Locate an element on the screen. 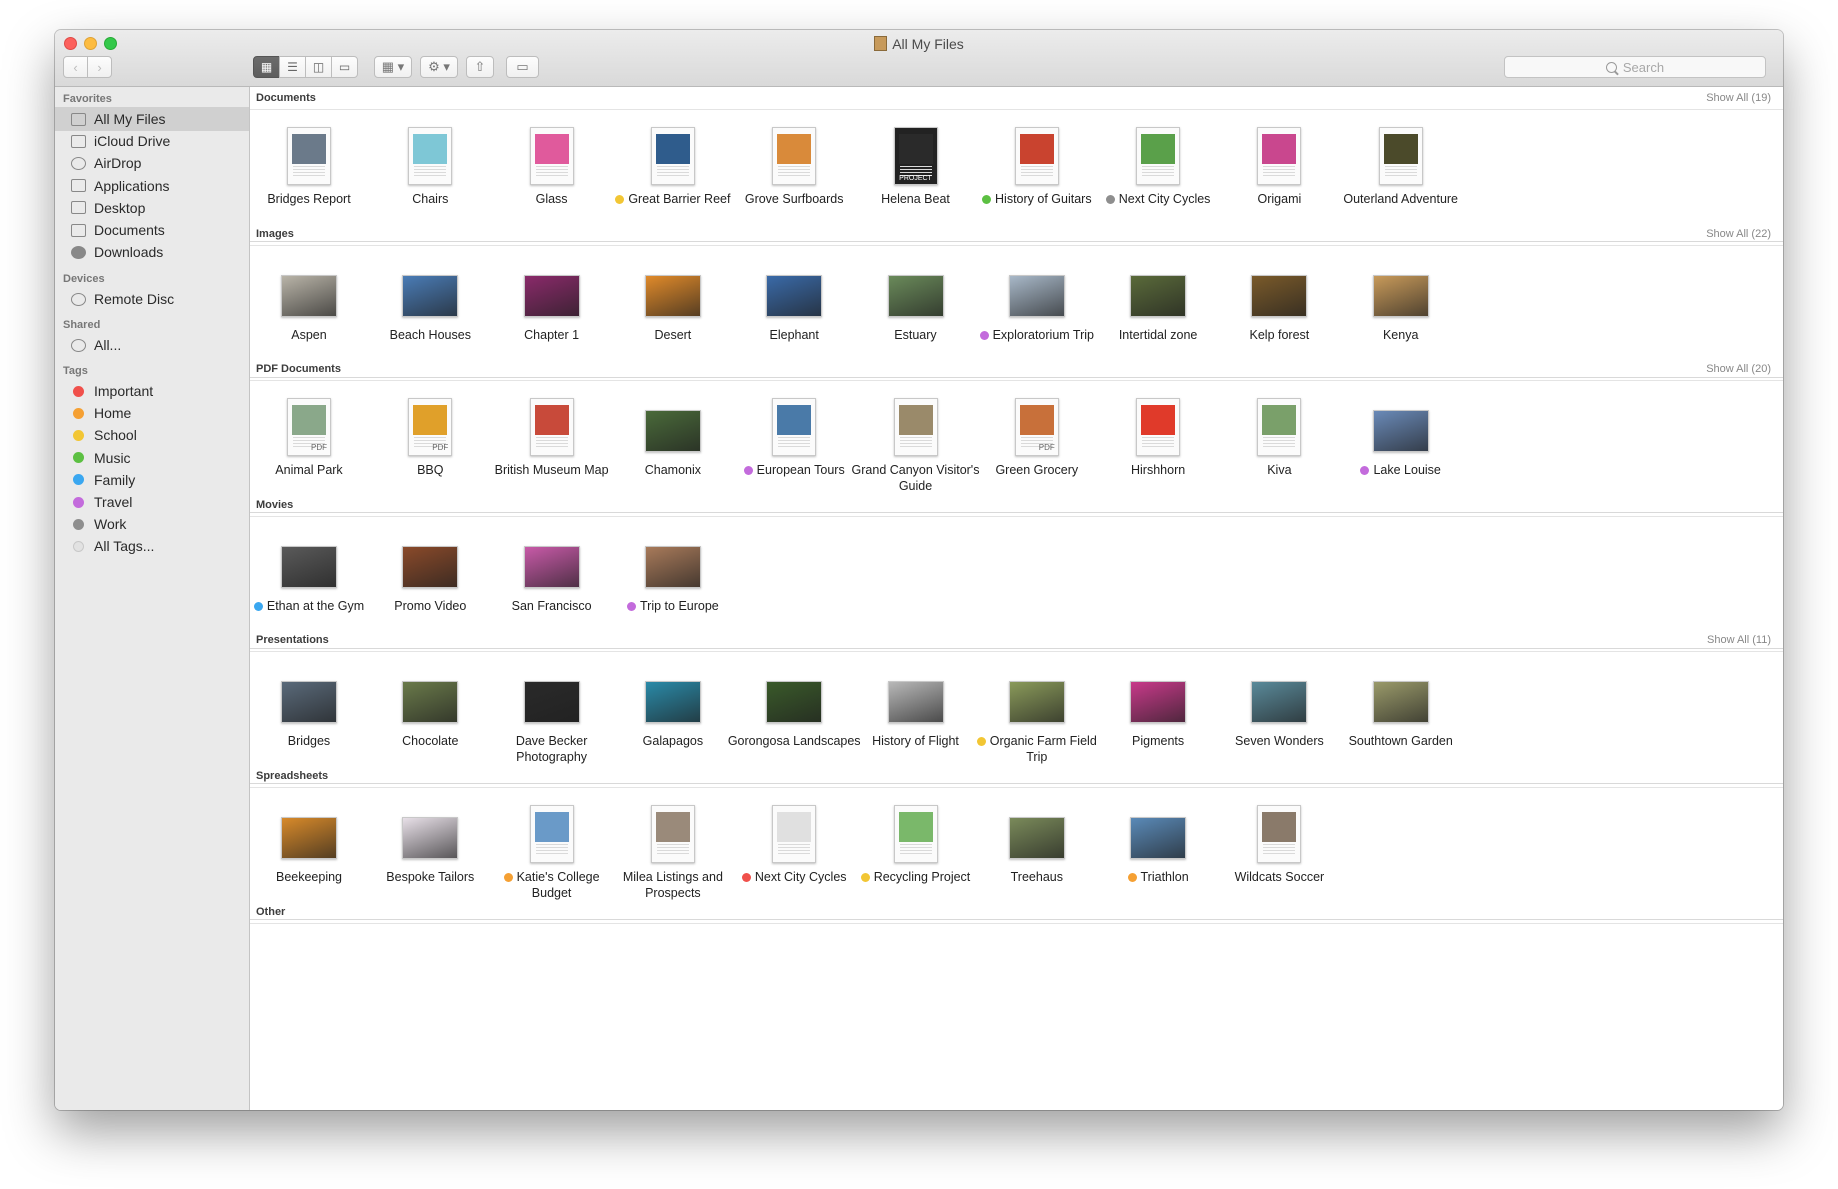 This screenshot has width=1838, height=1189. file-item: Elephant is located at coordinates (794, 311).